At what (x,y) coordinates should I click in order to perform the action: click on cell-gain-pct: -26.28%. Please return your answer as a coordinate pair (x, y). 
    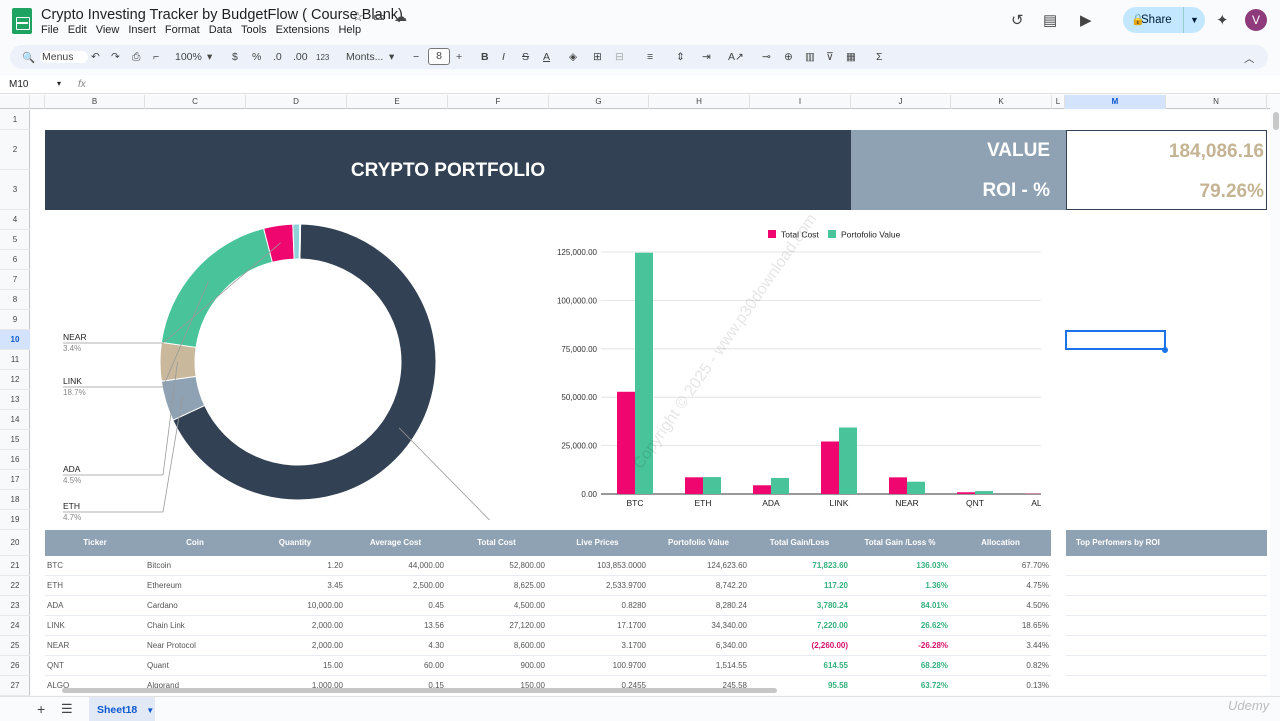
    Looking at the image, I should click on (900, 646).